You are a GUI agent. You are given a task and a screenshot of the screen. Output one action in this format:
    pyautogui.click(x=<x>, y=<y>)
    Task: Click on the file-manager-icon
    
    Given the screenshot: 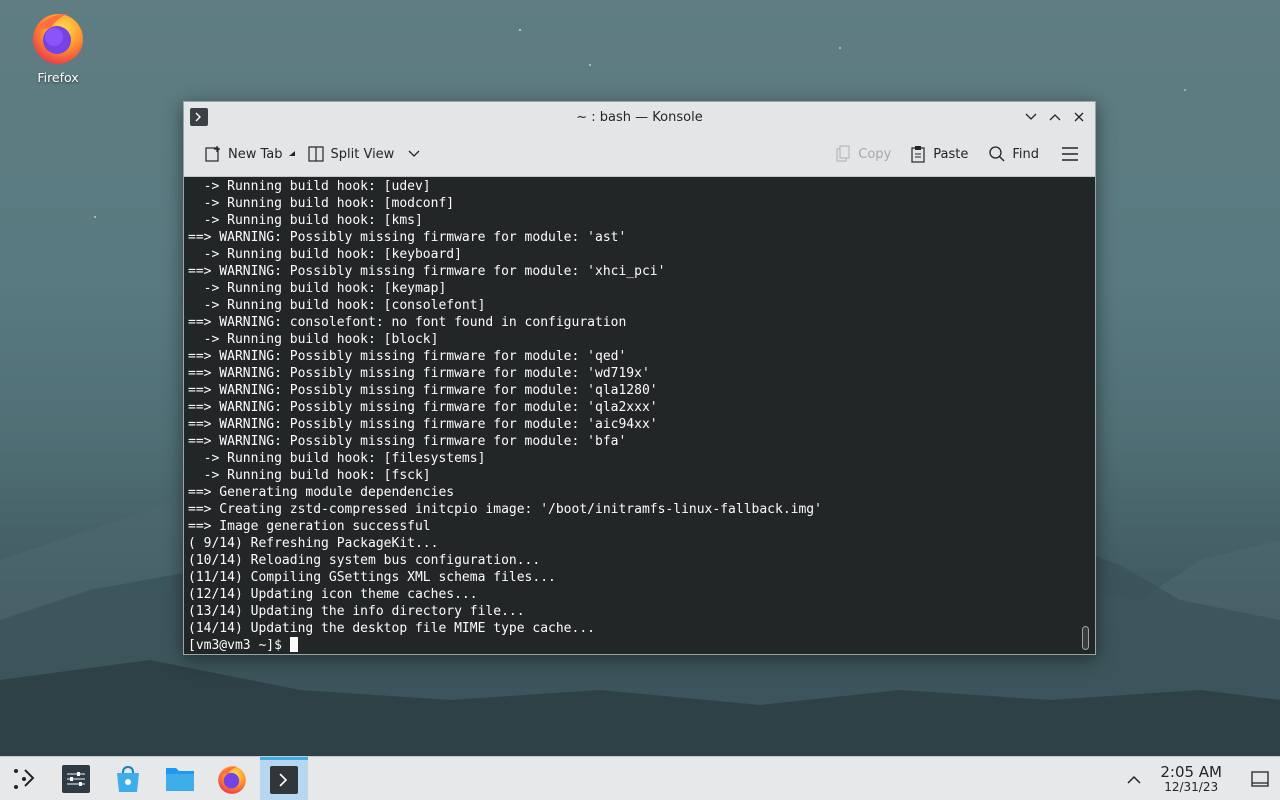 What is the action you would take?
    pyautogui.click(x=180, y=779)
    